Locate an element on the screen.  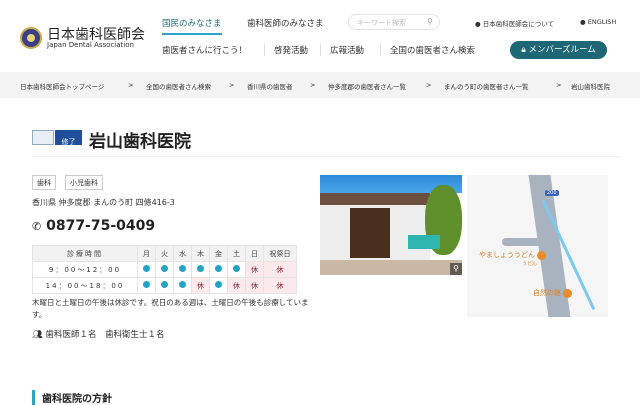
cafe-icon is located at coordinates (568, 293).